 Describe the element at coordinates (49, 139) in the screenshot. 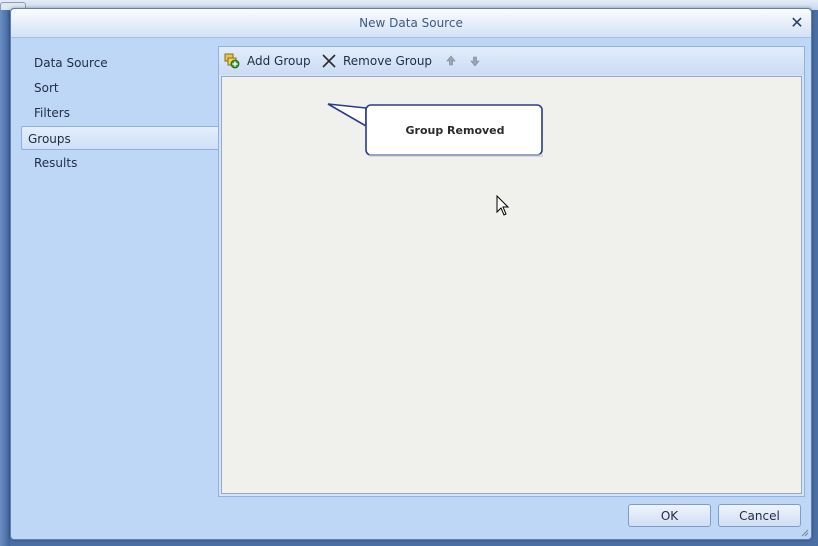

I see `sidebar-item-label: Groups` at that location.